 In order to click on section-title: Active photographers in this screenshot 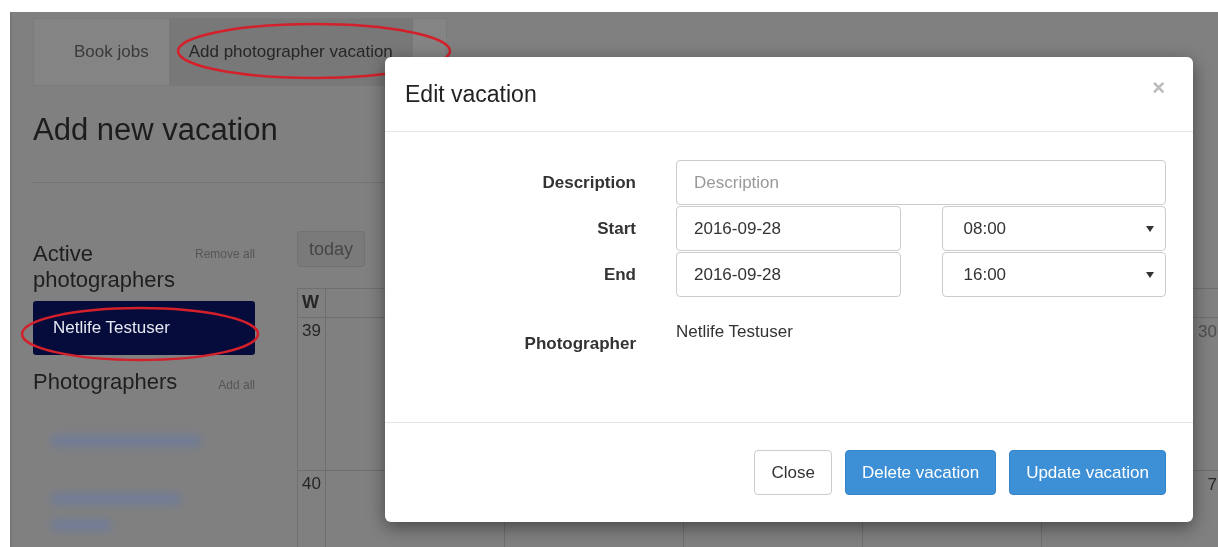, I will do `click(104, 267)`.